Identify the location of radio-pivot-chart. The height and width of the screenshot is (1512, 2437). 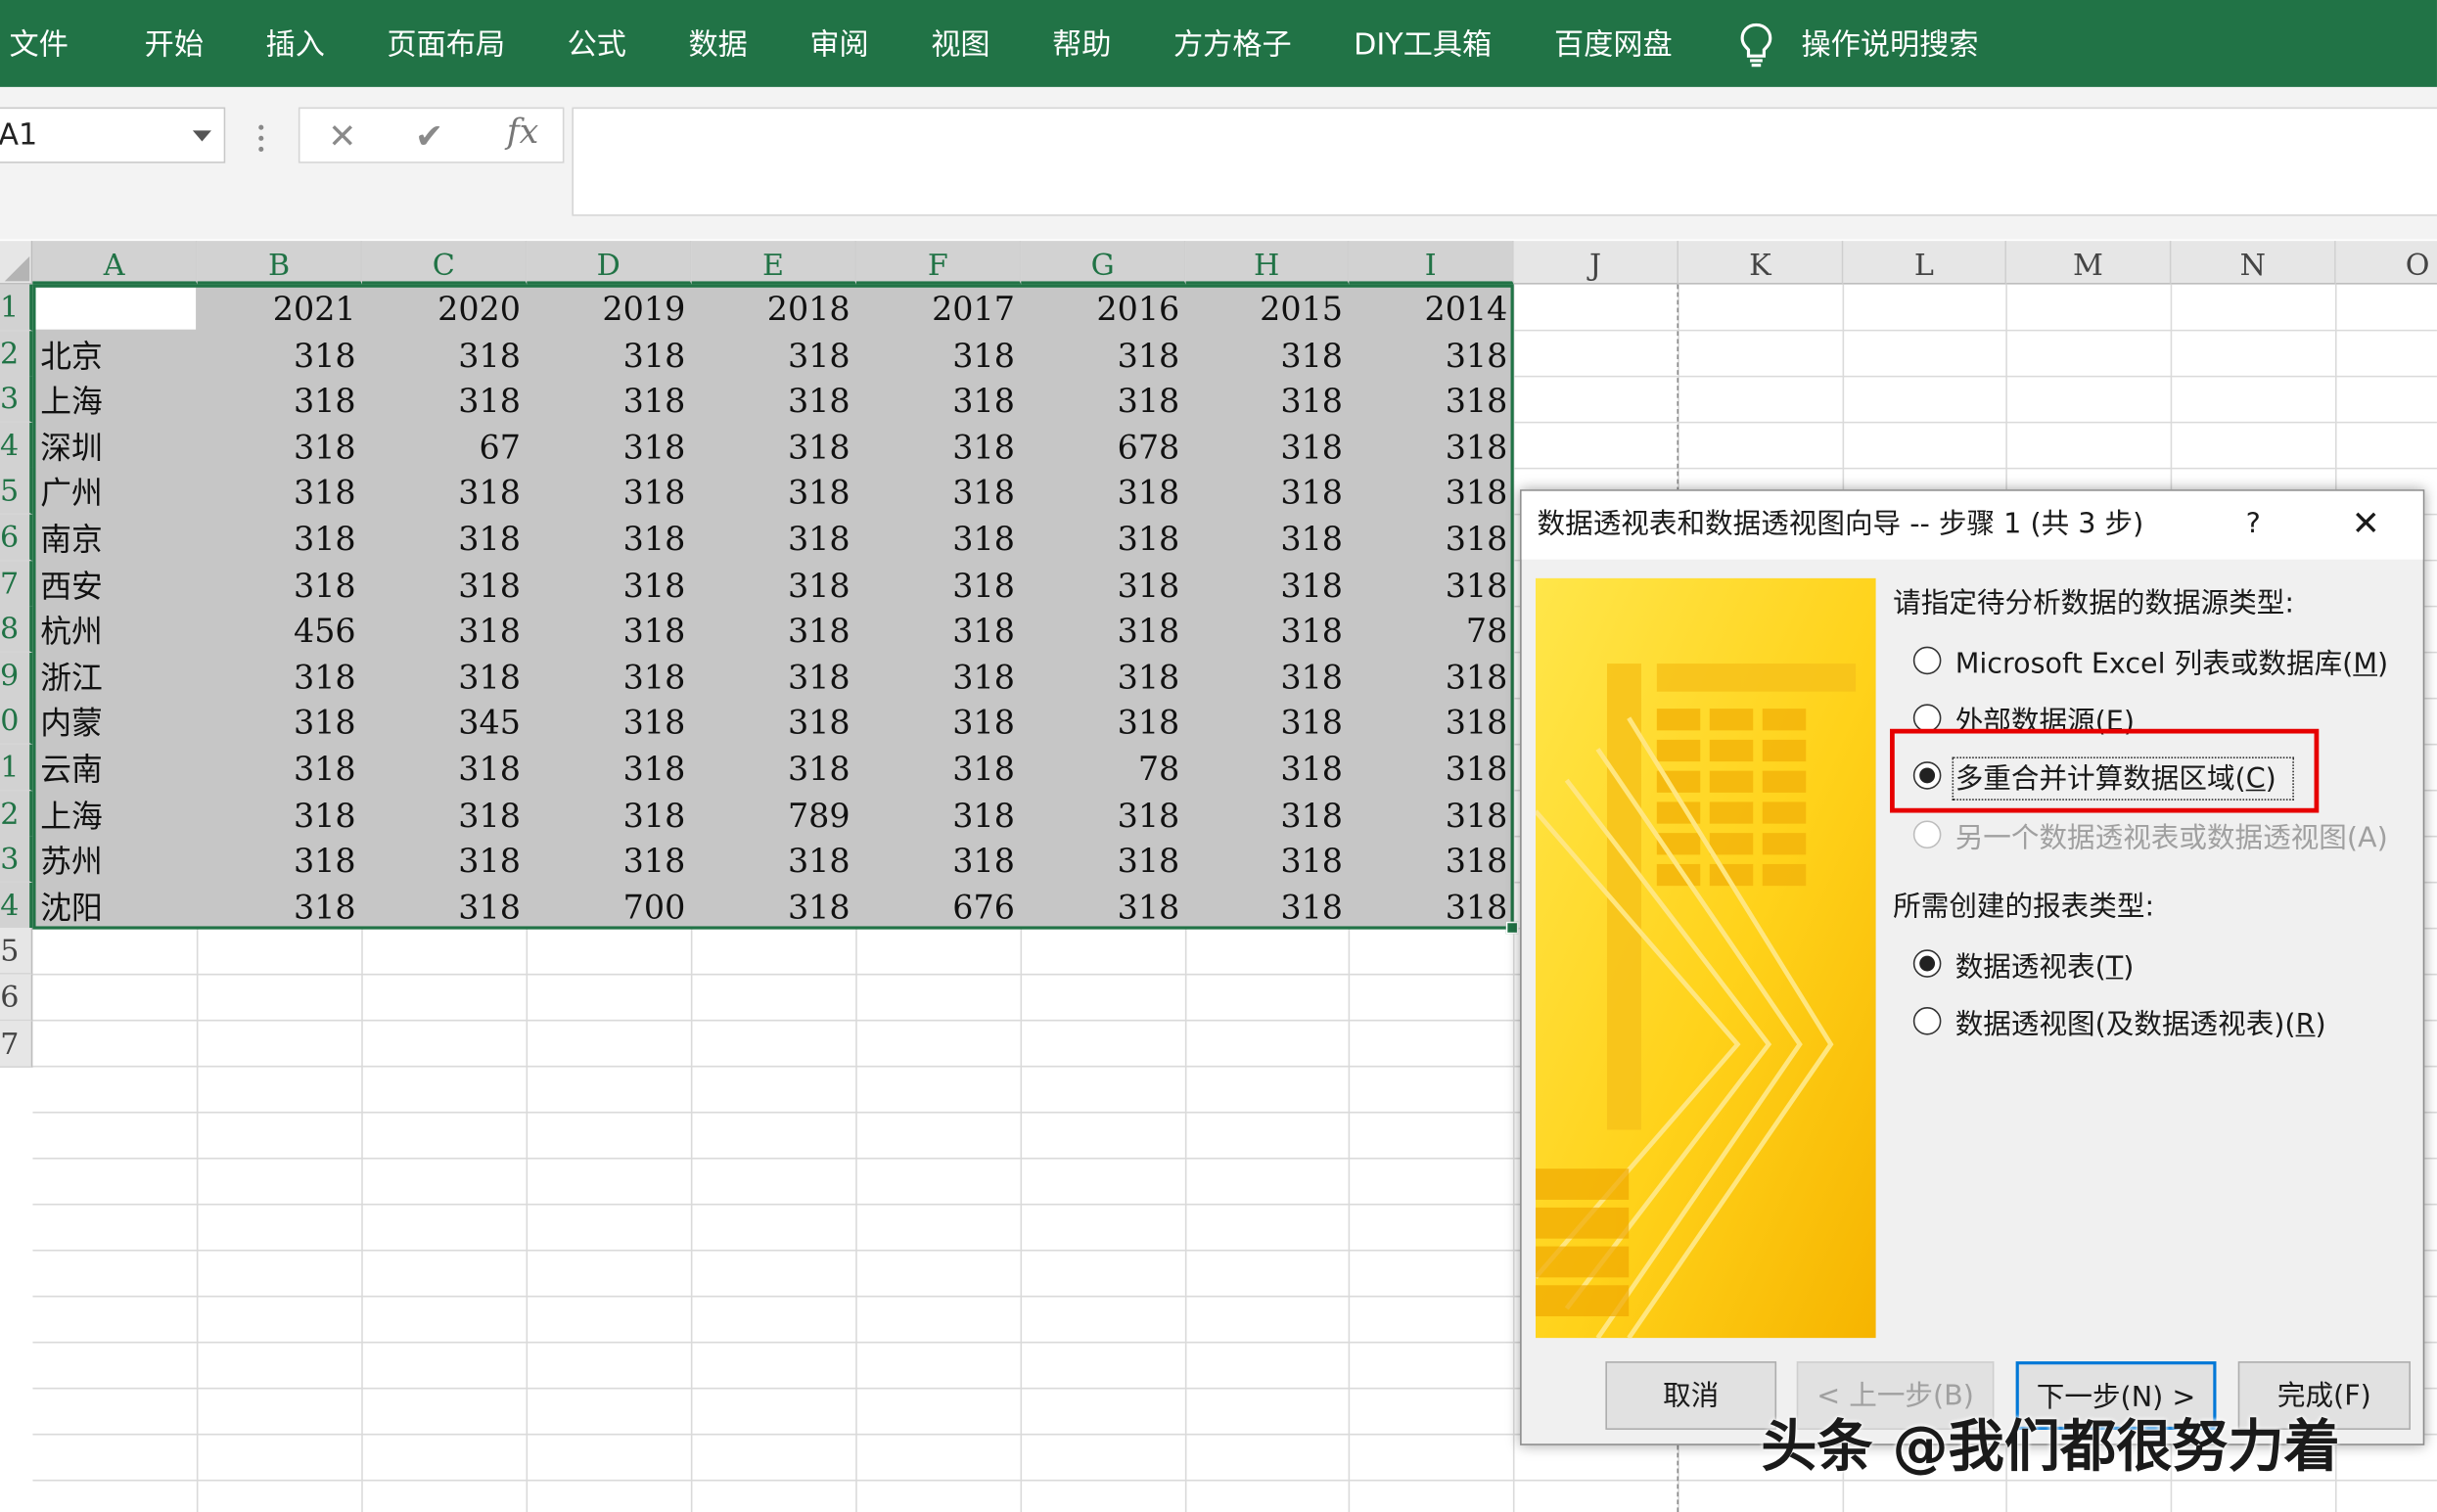
(1927, 1021).